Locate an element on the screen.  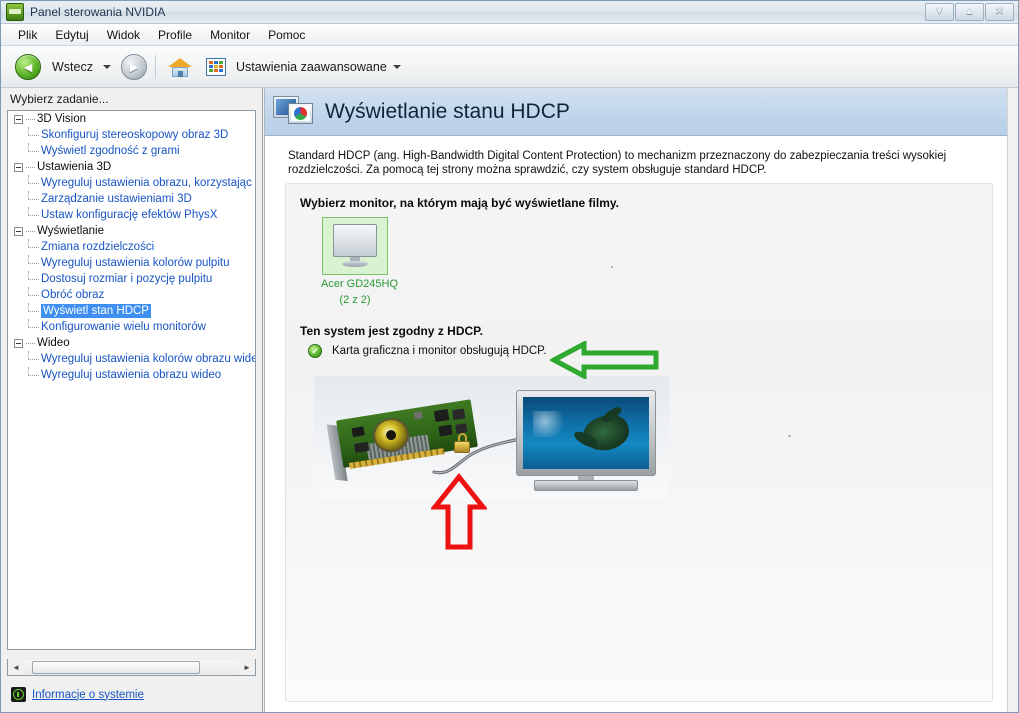
forward-button: ► is located at coordinates (133, 66).